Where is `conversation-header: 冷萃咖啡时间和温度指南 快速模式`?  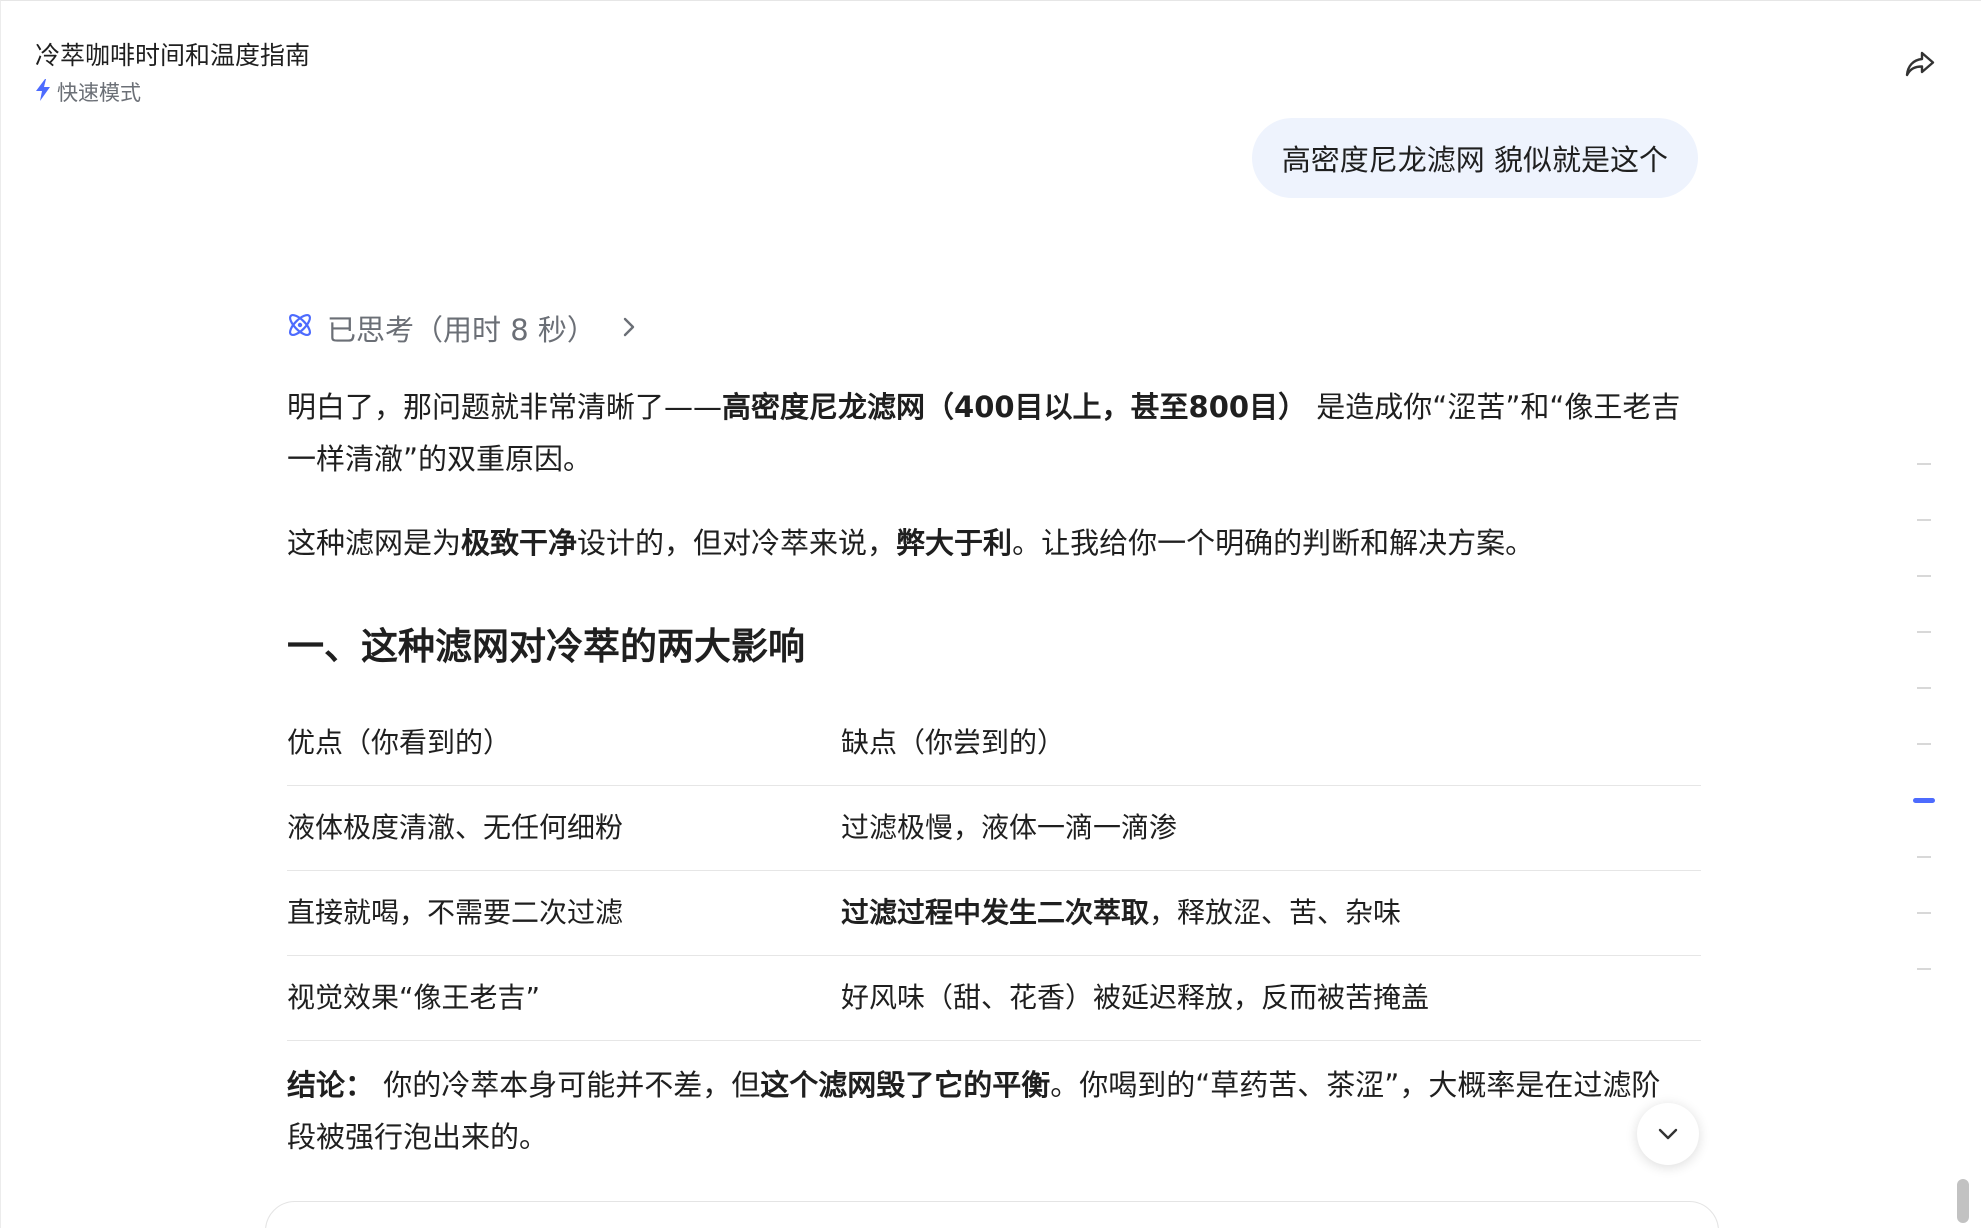
conversation-header: 冷萃咖啡时间和温度指南 快速模式 is located at coordinates (172, 73).